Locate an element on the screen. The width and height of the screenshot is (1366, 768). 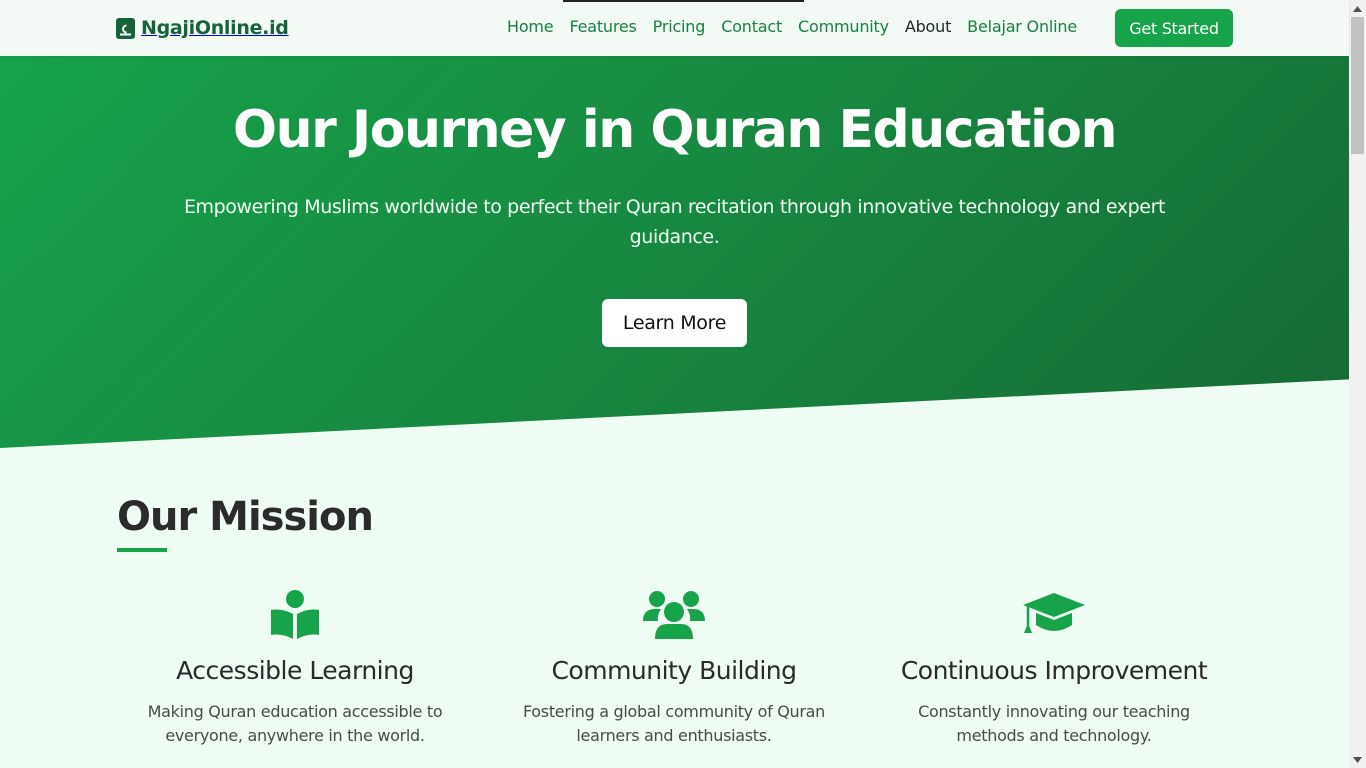
brand-name: NgajiOnline.id is located at coordinates (215, 28).